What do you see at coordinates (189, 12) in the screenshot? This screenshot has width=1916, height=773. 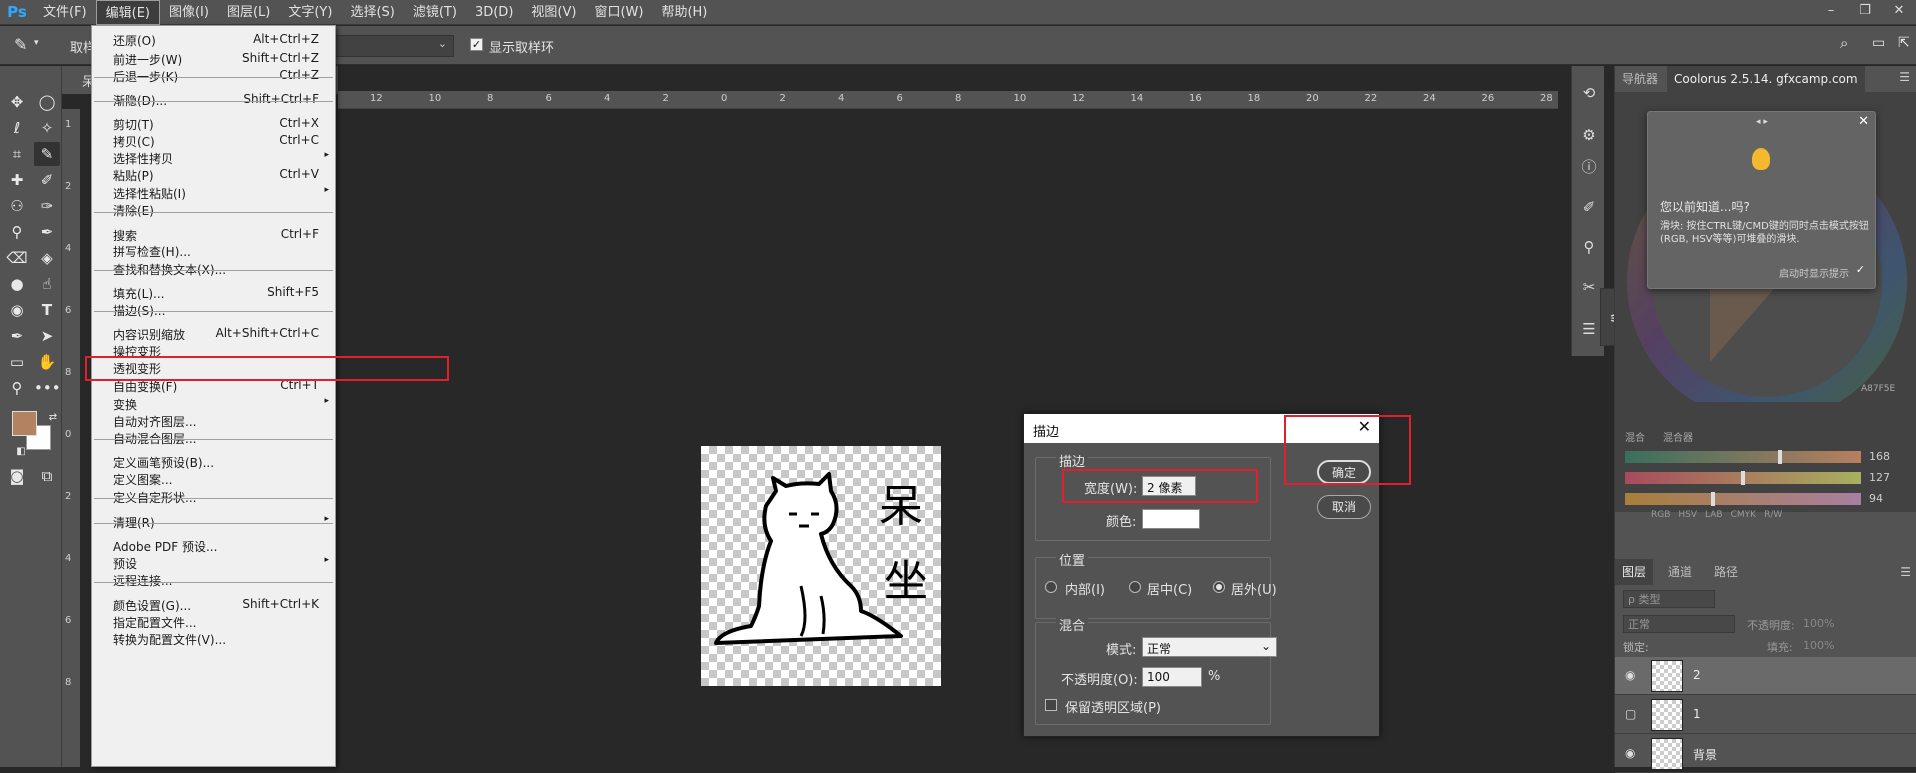 I see `menu-image: 图像(I)` at bounding box center [189, 12].